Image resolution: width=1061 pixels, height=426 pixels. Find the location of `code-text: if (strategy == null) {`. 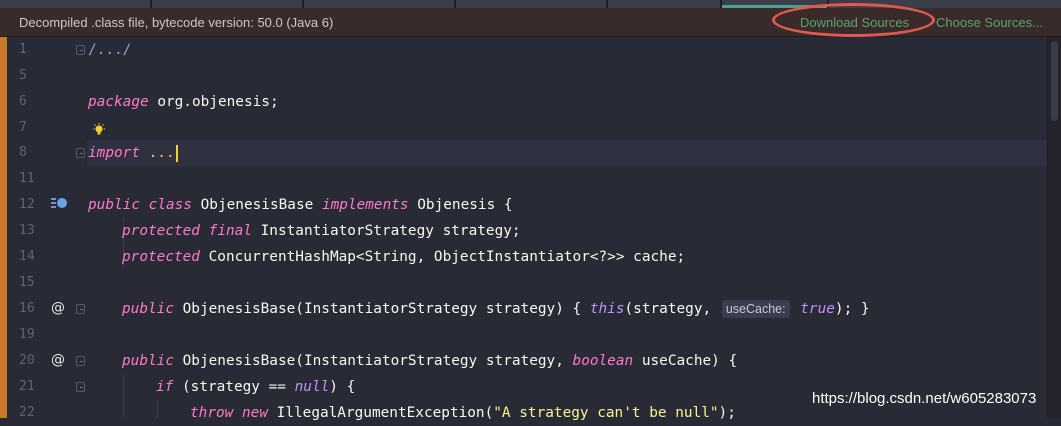

code-text: if (strategy == null) { is located at coordinates (256, 387).